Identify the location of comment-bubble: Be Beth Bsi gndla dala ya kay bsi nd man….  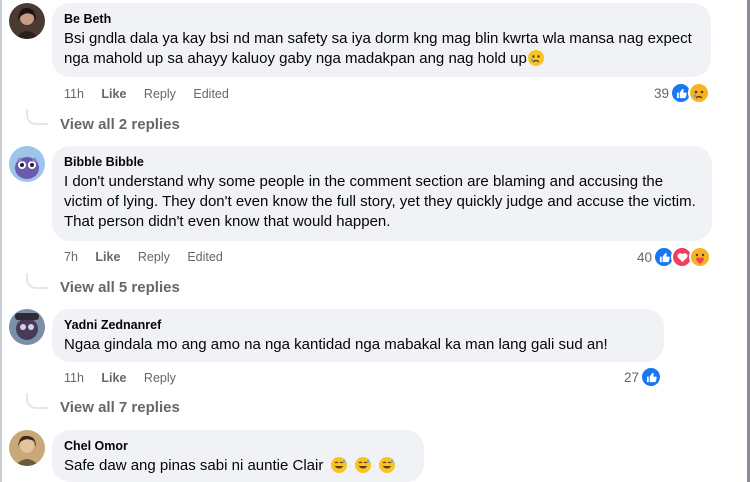
(381, 40).